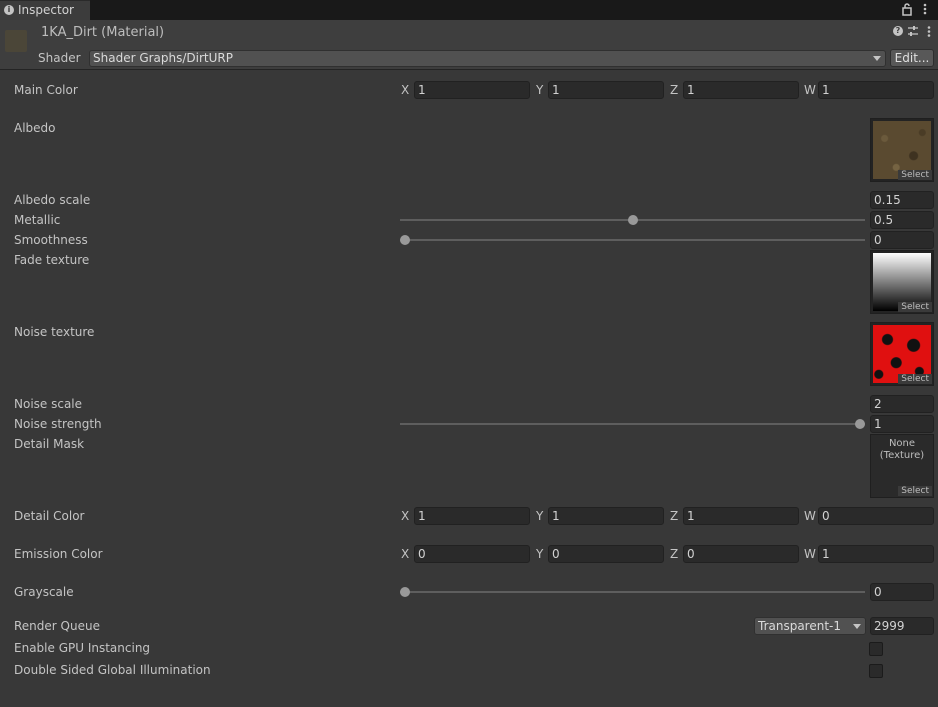  Describe the element at coordinates (472, 516) in the screenshot. I see `detail-color-x-field: 1` at that location.